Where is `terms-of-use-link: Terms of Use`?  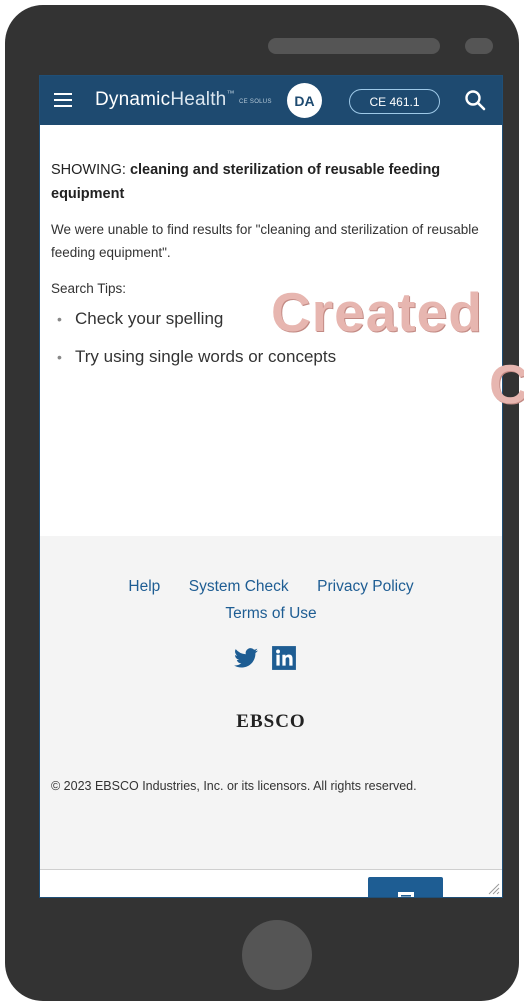
terms-of-use-link: Terms of Use is located at coordinates (270, 614).